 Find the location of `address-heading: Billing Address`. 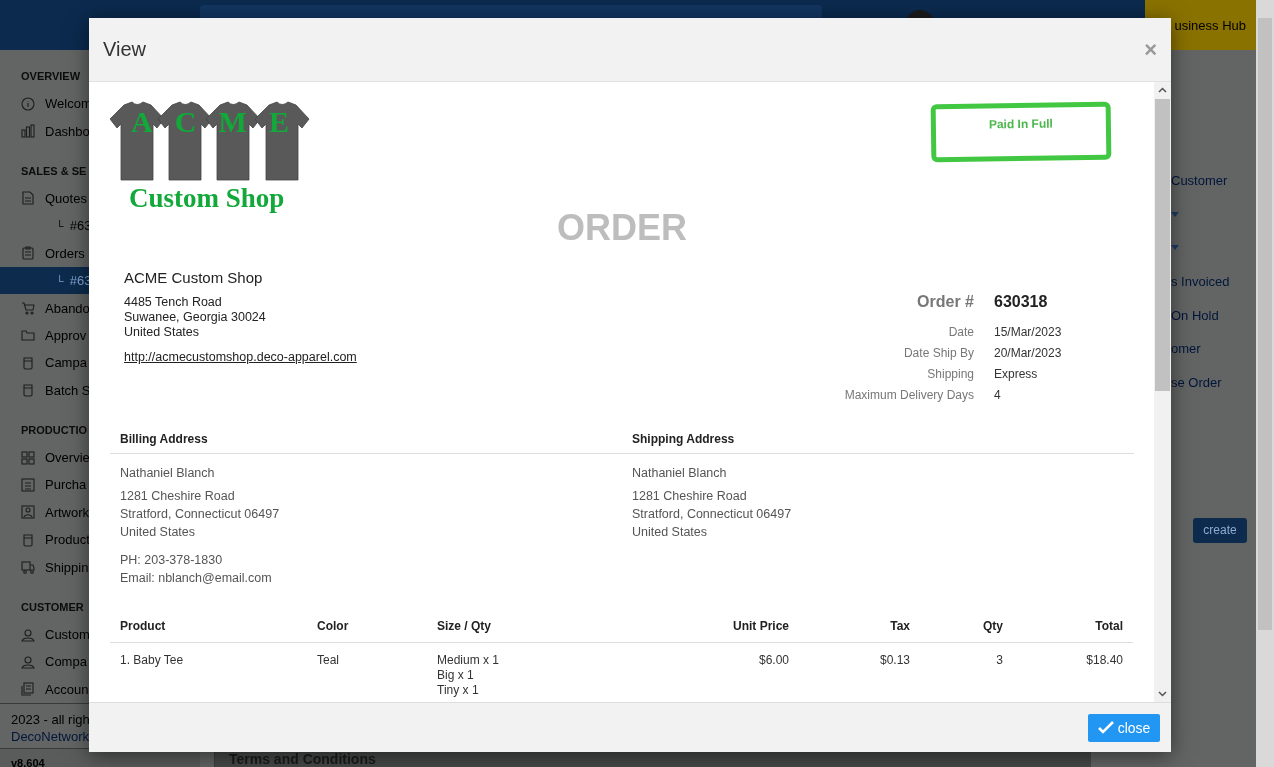

address-heading: Billing Address is located at coordinates (366, 442).